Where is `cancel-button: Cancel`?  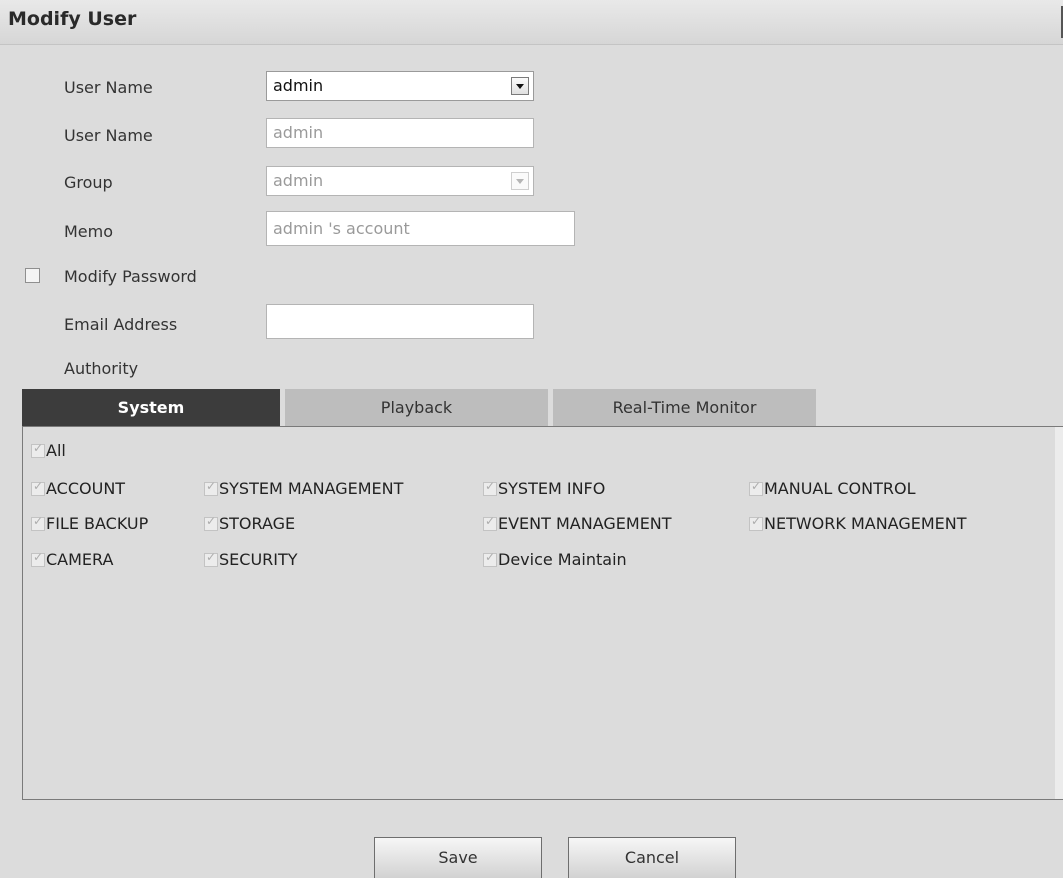 cancel-button: Cancel is located at coordinates (652, 857).